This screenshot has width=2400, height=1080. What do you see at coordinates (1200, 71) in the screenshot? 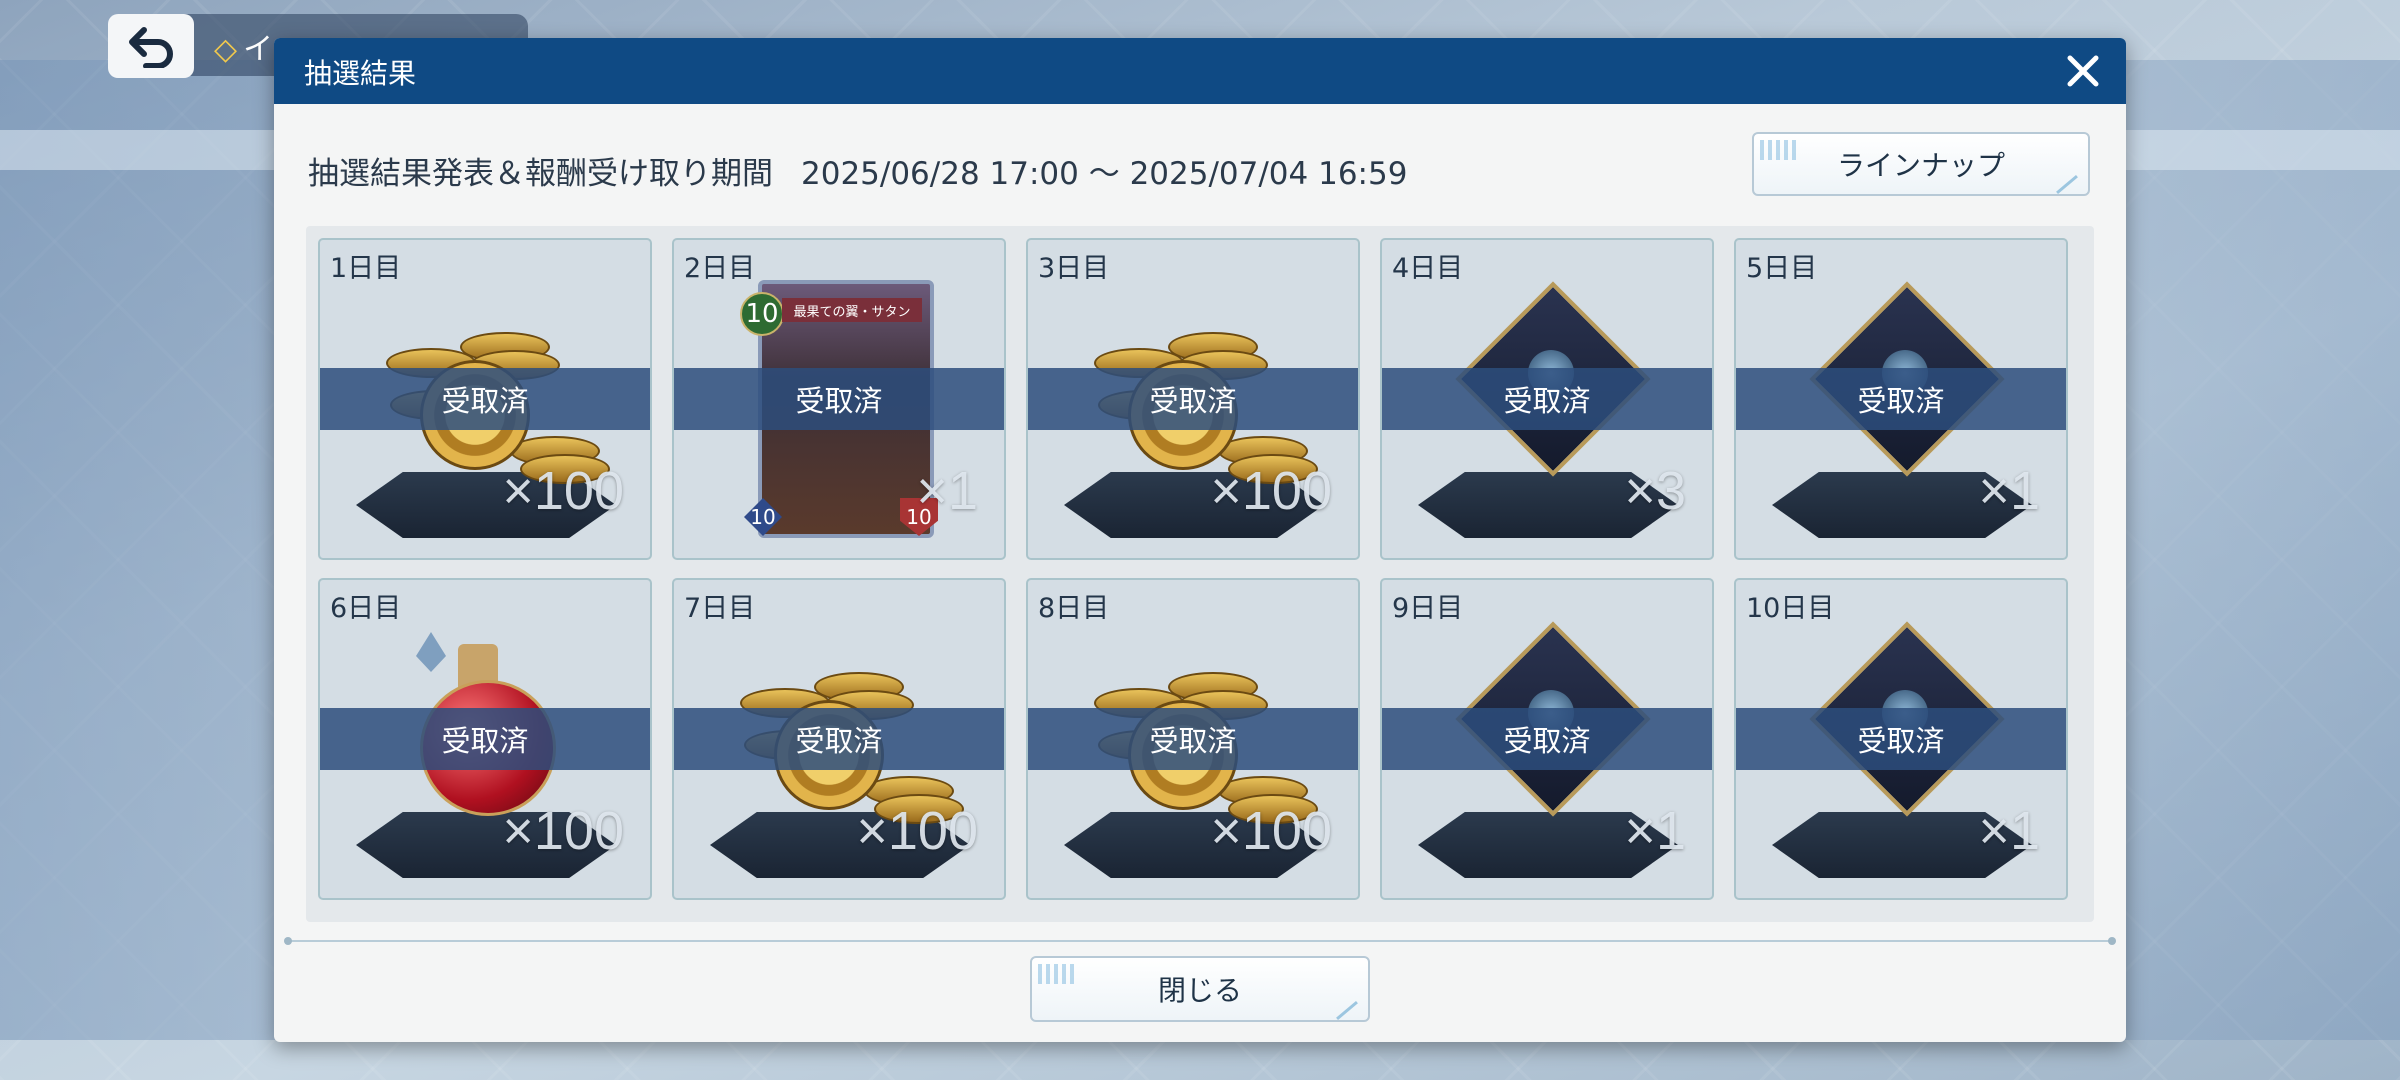
I see `dialog-header: 抽選結果` at bounding box center [1200, 71].